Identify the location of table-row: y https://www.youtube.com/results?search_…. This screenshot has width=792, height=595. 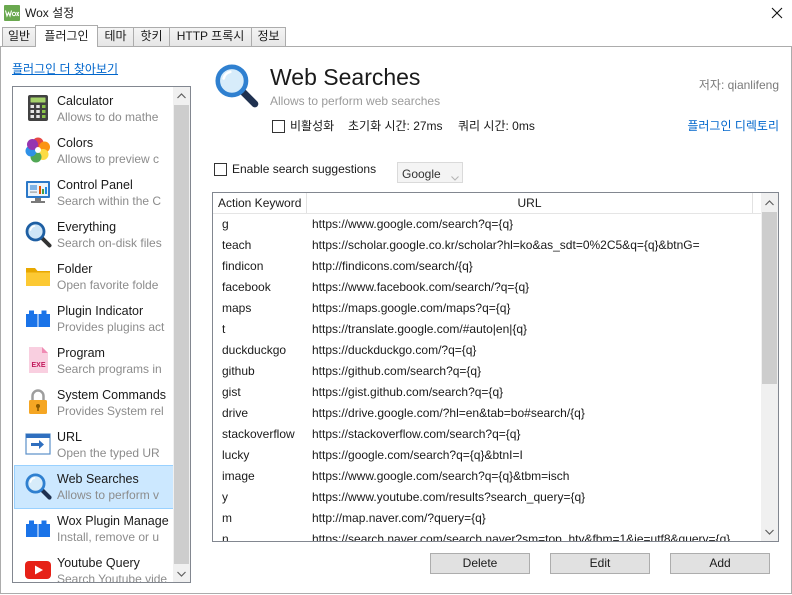
(487, 497).